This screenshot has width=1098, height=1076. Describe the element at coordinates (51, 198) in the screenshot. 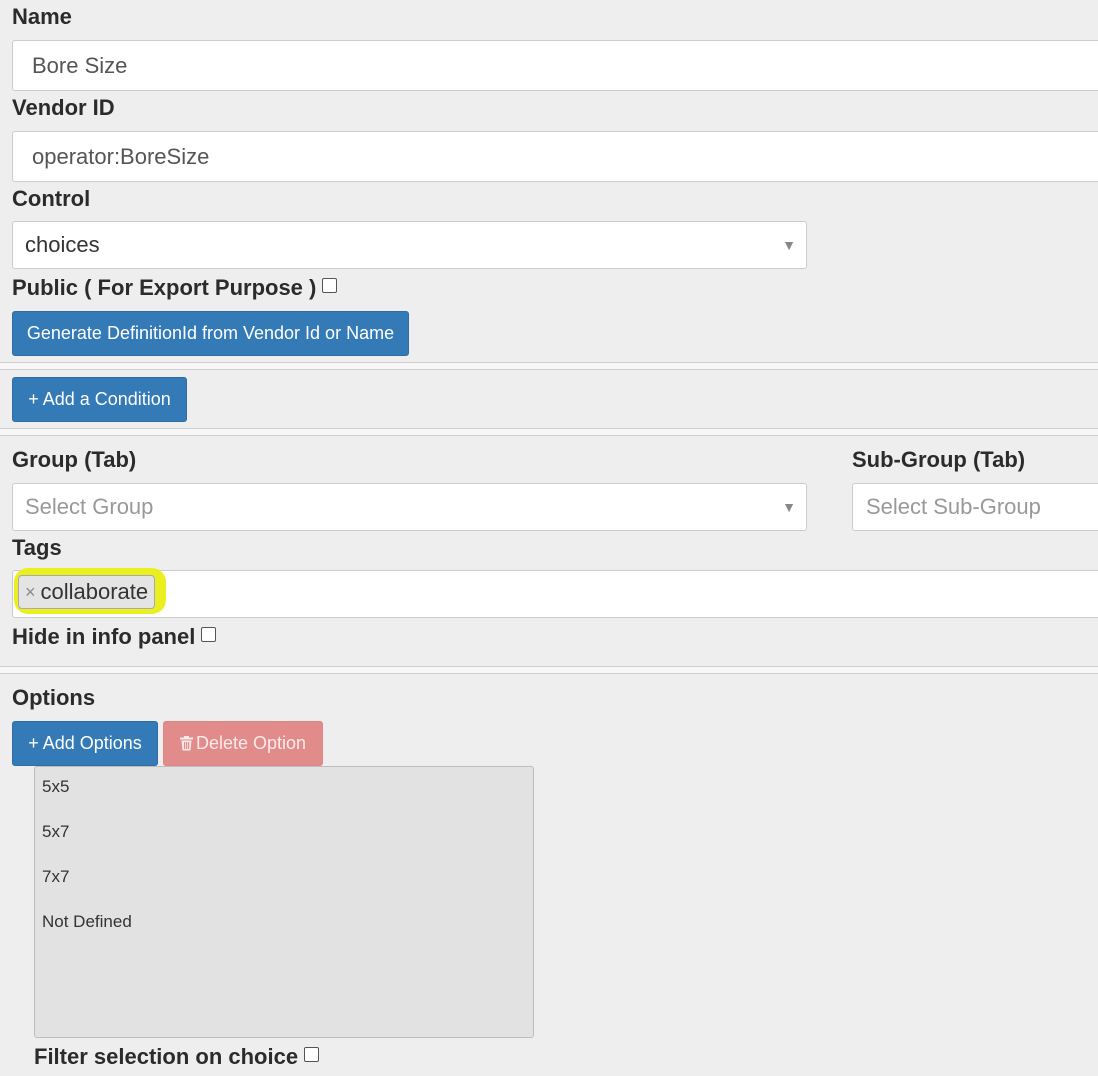

I see `control-label: Control` at that location.